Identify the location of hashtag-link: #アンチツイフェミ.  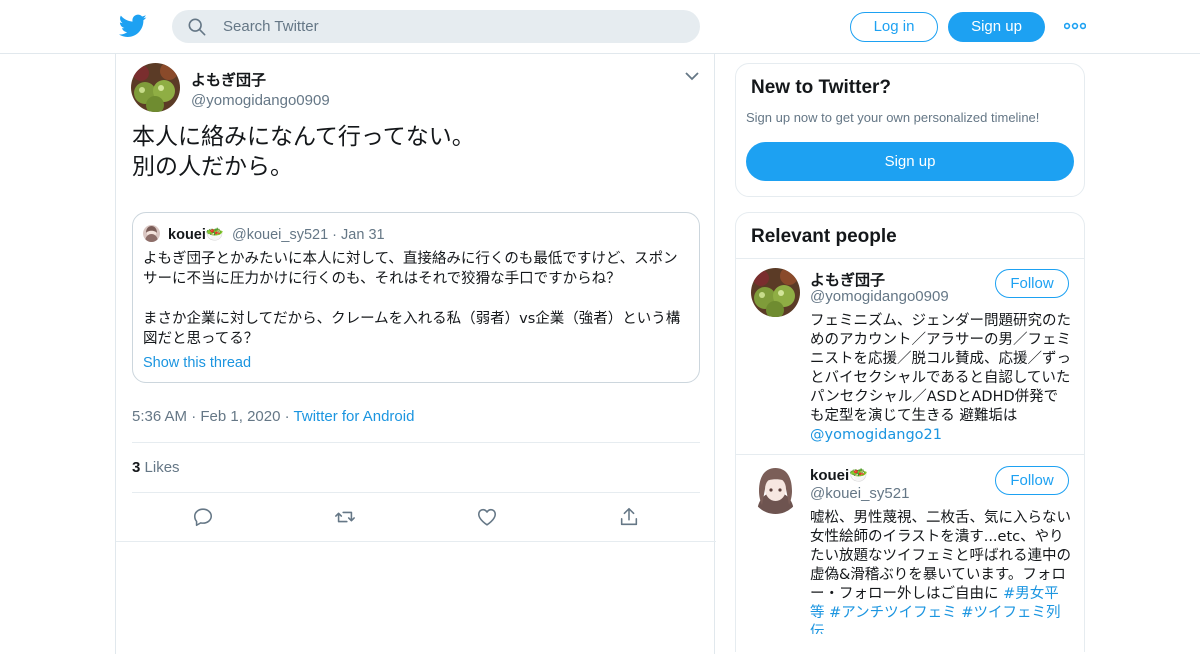
(893, 613).